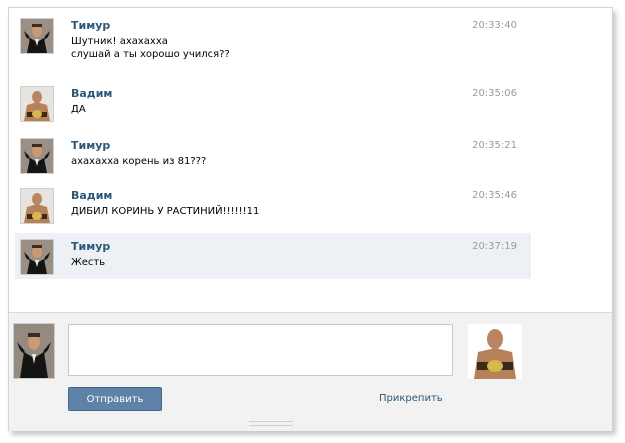  I want to click on message-text: ДА, so click(78, 109).